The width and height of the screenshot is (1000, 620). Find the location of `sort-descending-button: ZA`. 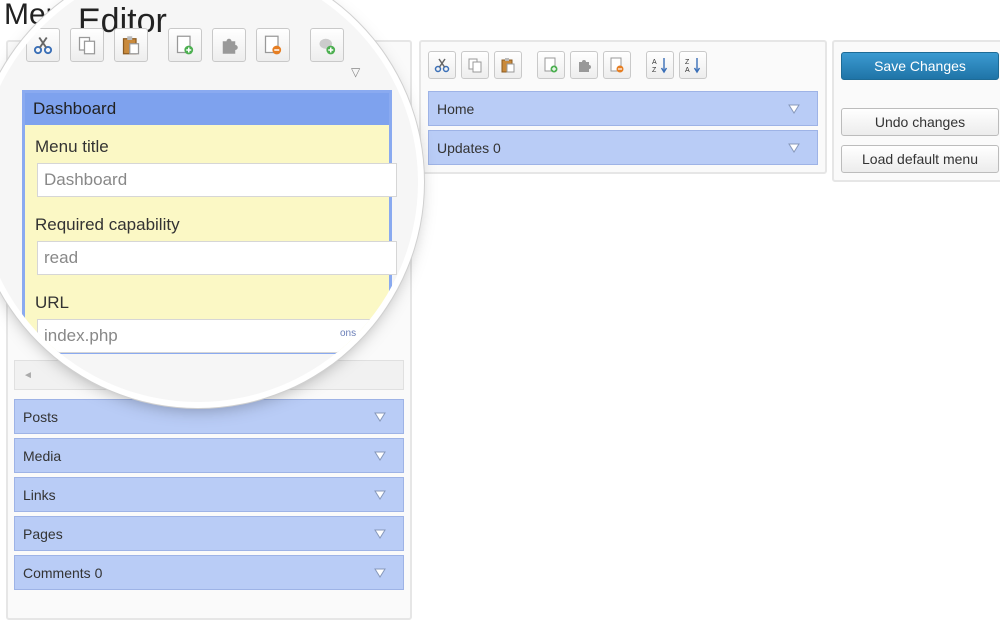

sort-descending-button: ZA is located at coordinates (693, 65).